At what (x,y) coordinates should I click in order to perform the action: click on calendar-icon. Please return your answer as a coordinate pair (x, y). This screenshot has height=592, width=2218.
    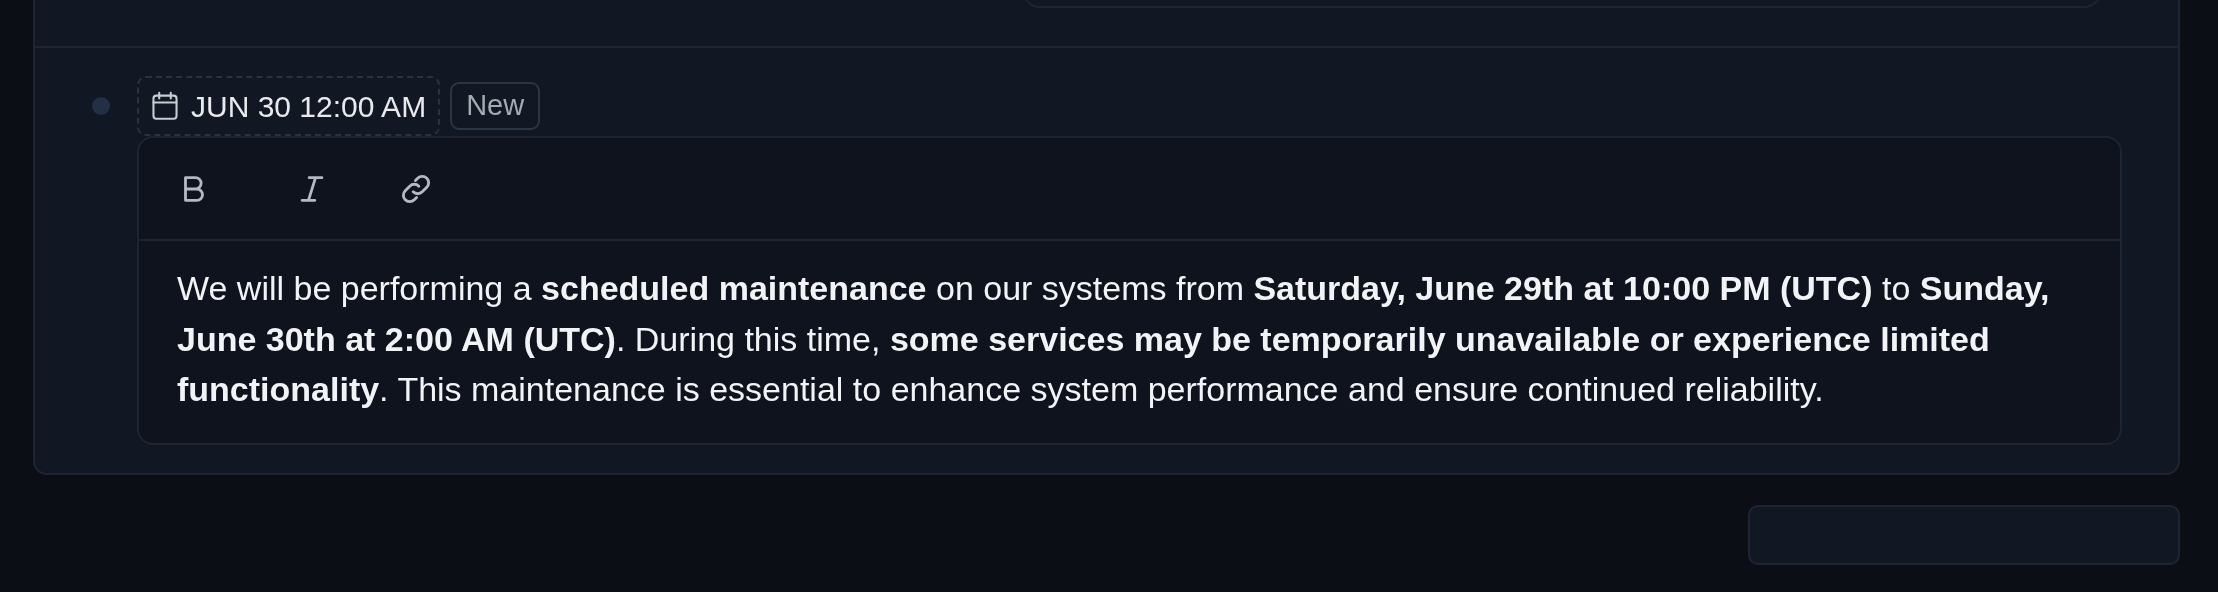
    Looking at the image, I should click on (165, 106).